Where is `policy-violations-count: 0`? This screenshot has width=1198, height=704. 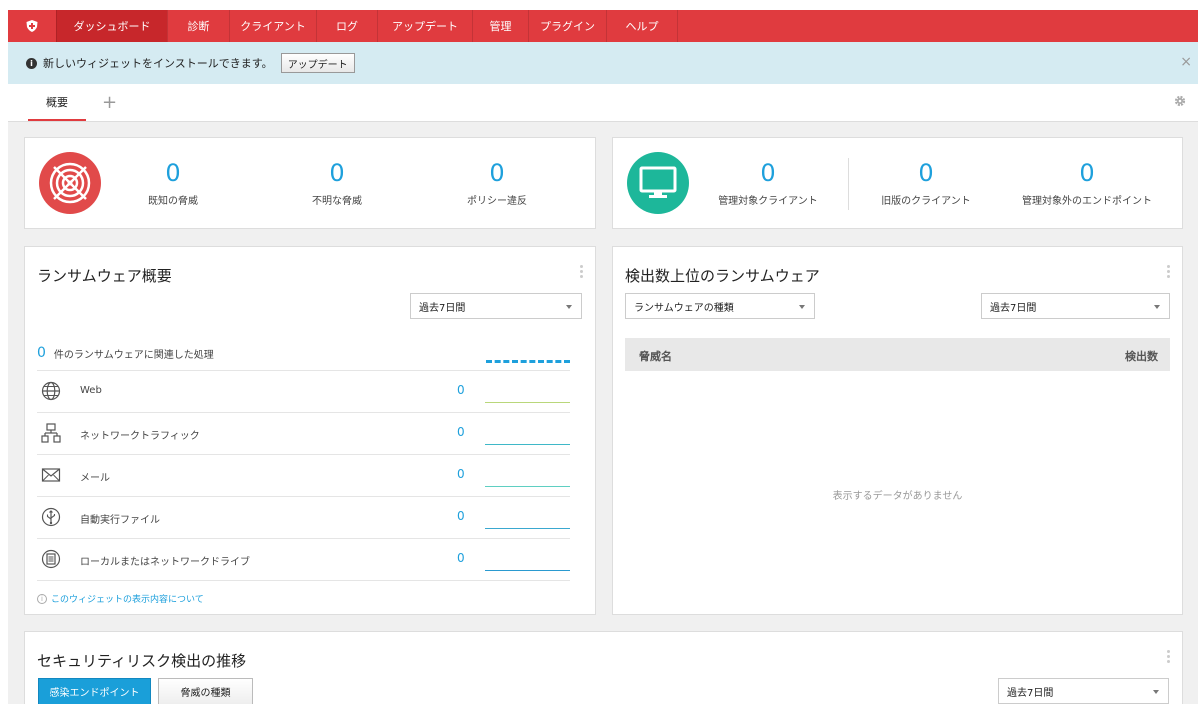 policy-violations-count: 0 is located at coordinates (497, 173).